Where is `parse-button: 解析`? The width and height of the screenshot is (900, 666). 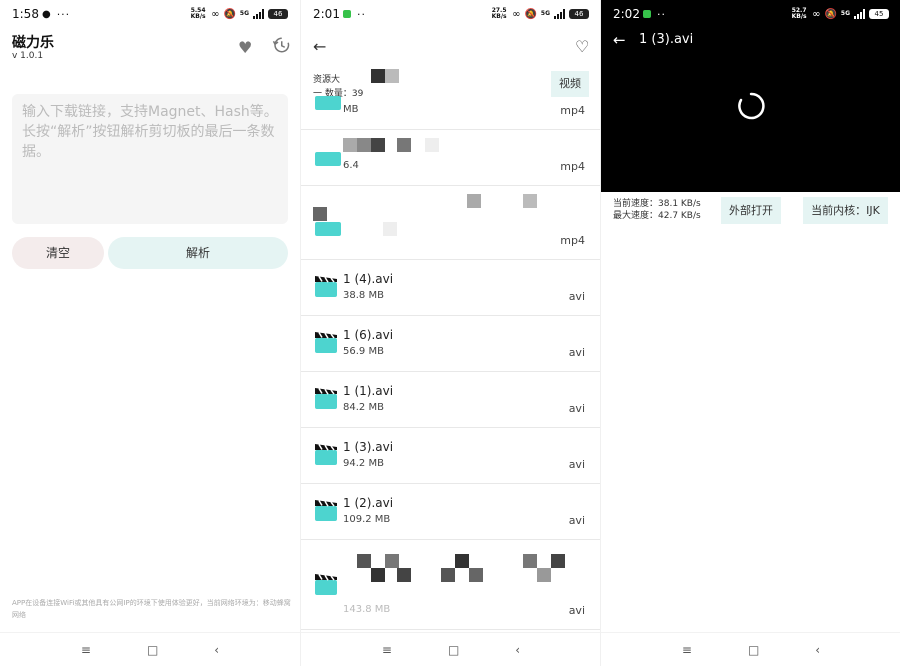 parse-button: 解析 is located at coordinates (198, 253).